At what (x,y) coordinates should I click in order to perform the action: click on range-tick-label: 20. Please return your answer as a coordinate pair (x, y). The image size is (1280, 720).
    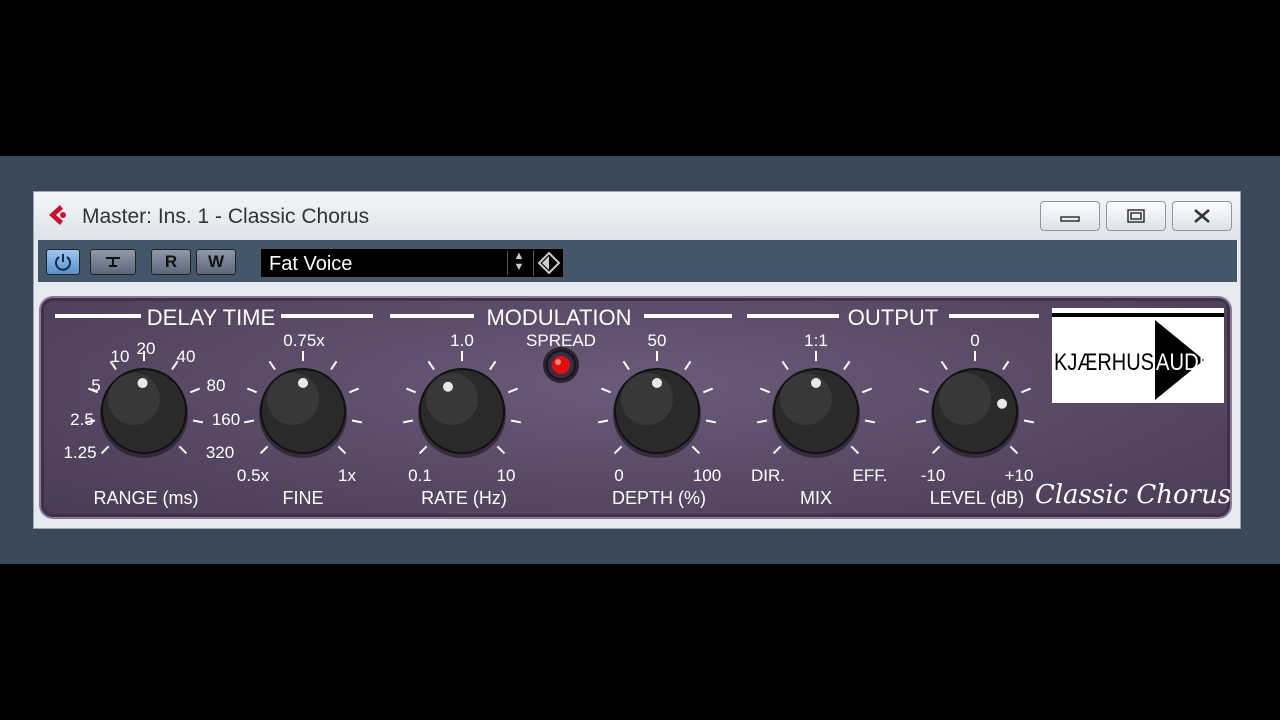
    Looking at the image, I should click on (146, 348).